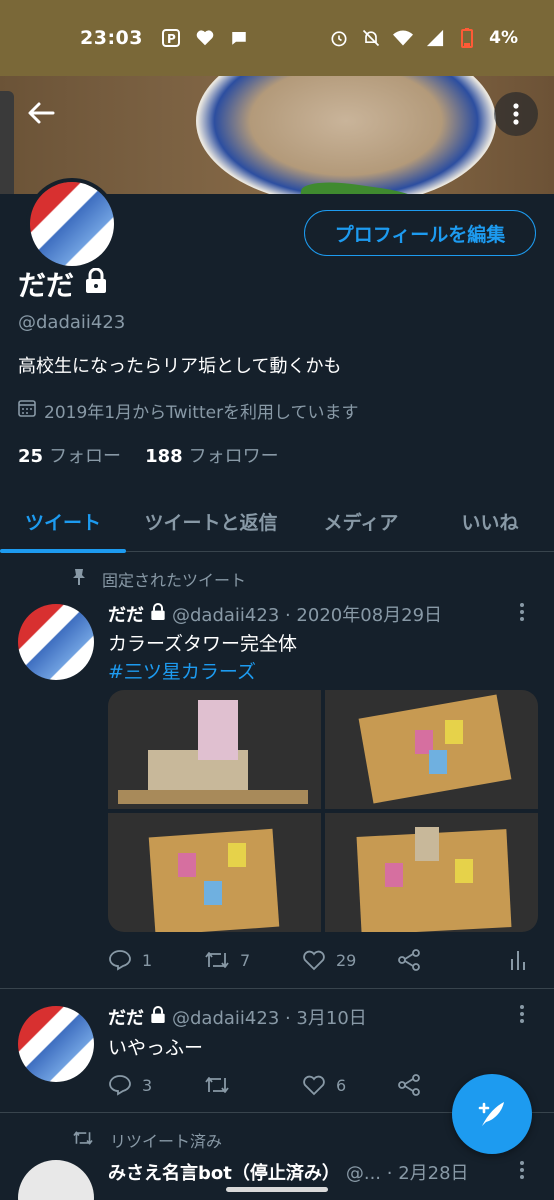 Image resolution: width=554 pixels, height=1200 pixels. I want to click on svg-text: P, so click(171, 39).